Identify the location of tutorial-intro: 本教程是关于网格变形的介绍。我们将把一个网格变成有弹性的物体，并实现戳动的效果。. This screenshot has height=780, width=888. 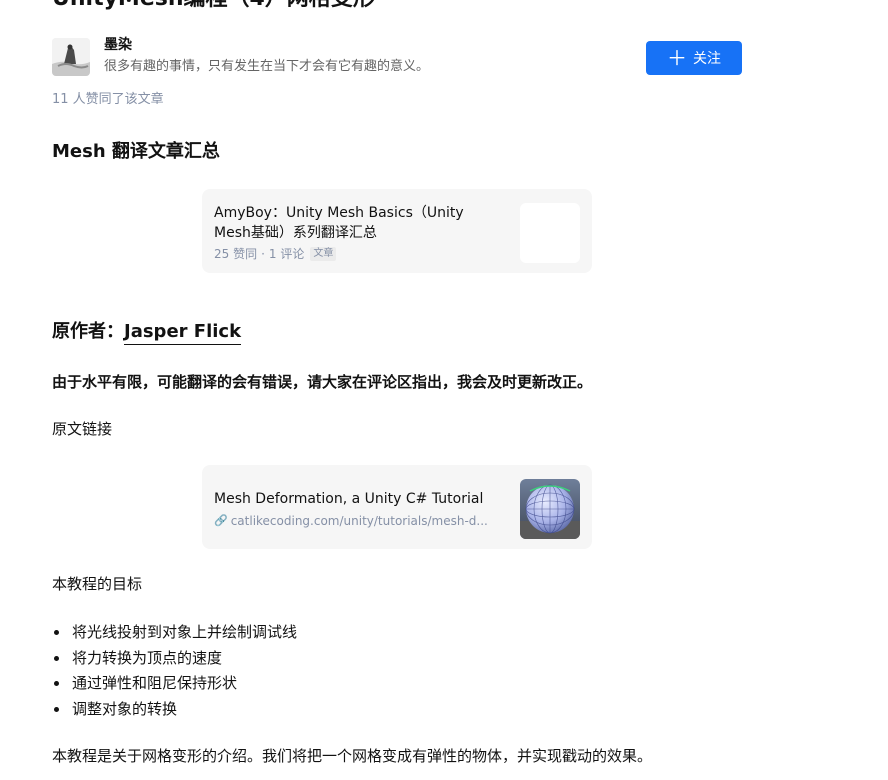
(352, 756).